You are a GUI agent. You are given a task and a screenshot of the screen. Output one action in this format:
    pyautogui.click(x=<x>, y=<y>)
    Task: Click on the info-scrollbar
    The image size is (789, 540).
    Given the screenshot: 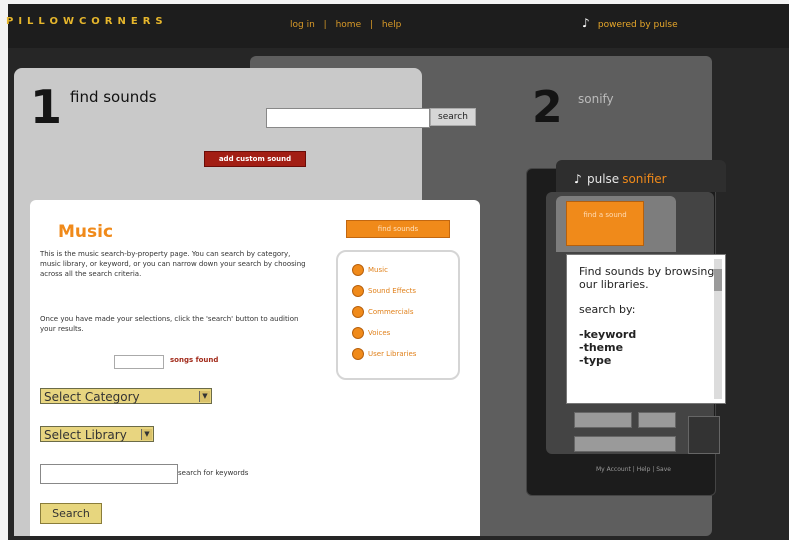 What is the action you would take?
    pyautogui.click(x=718, y=329)
    